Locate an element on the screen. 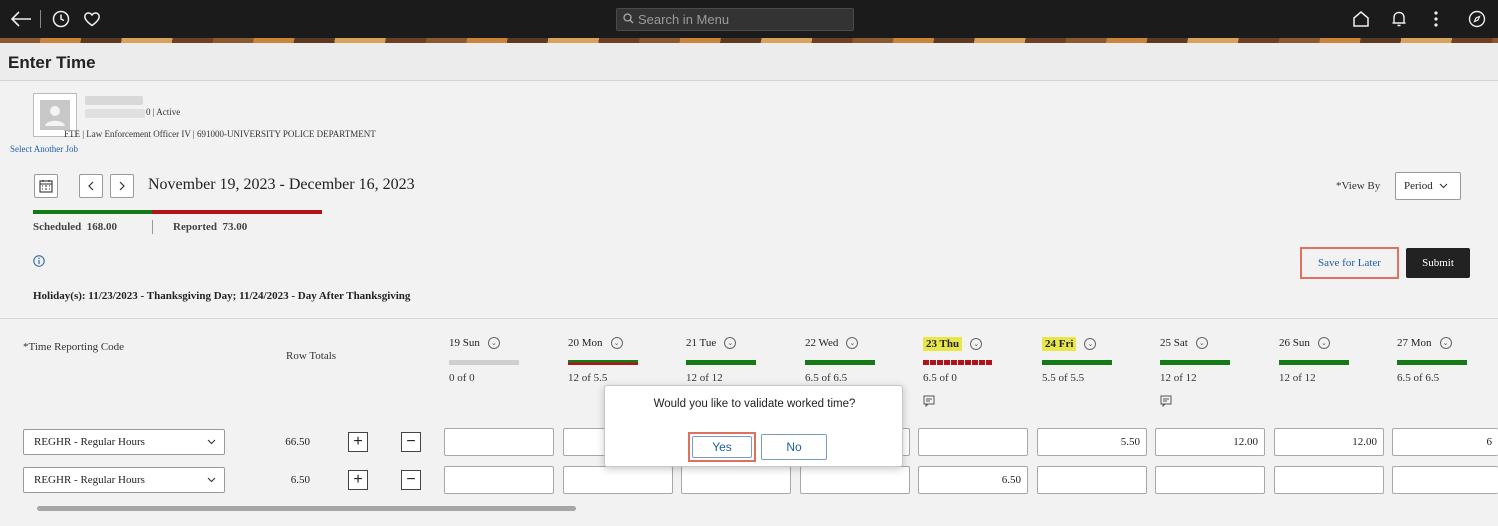 This screenshot has height=526, width=1498. view-by-select: Period is located at coordinates (1428, 186).